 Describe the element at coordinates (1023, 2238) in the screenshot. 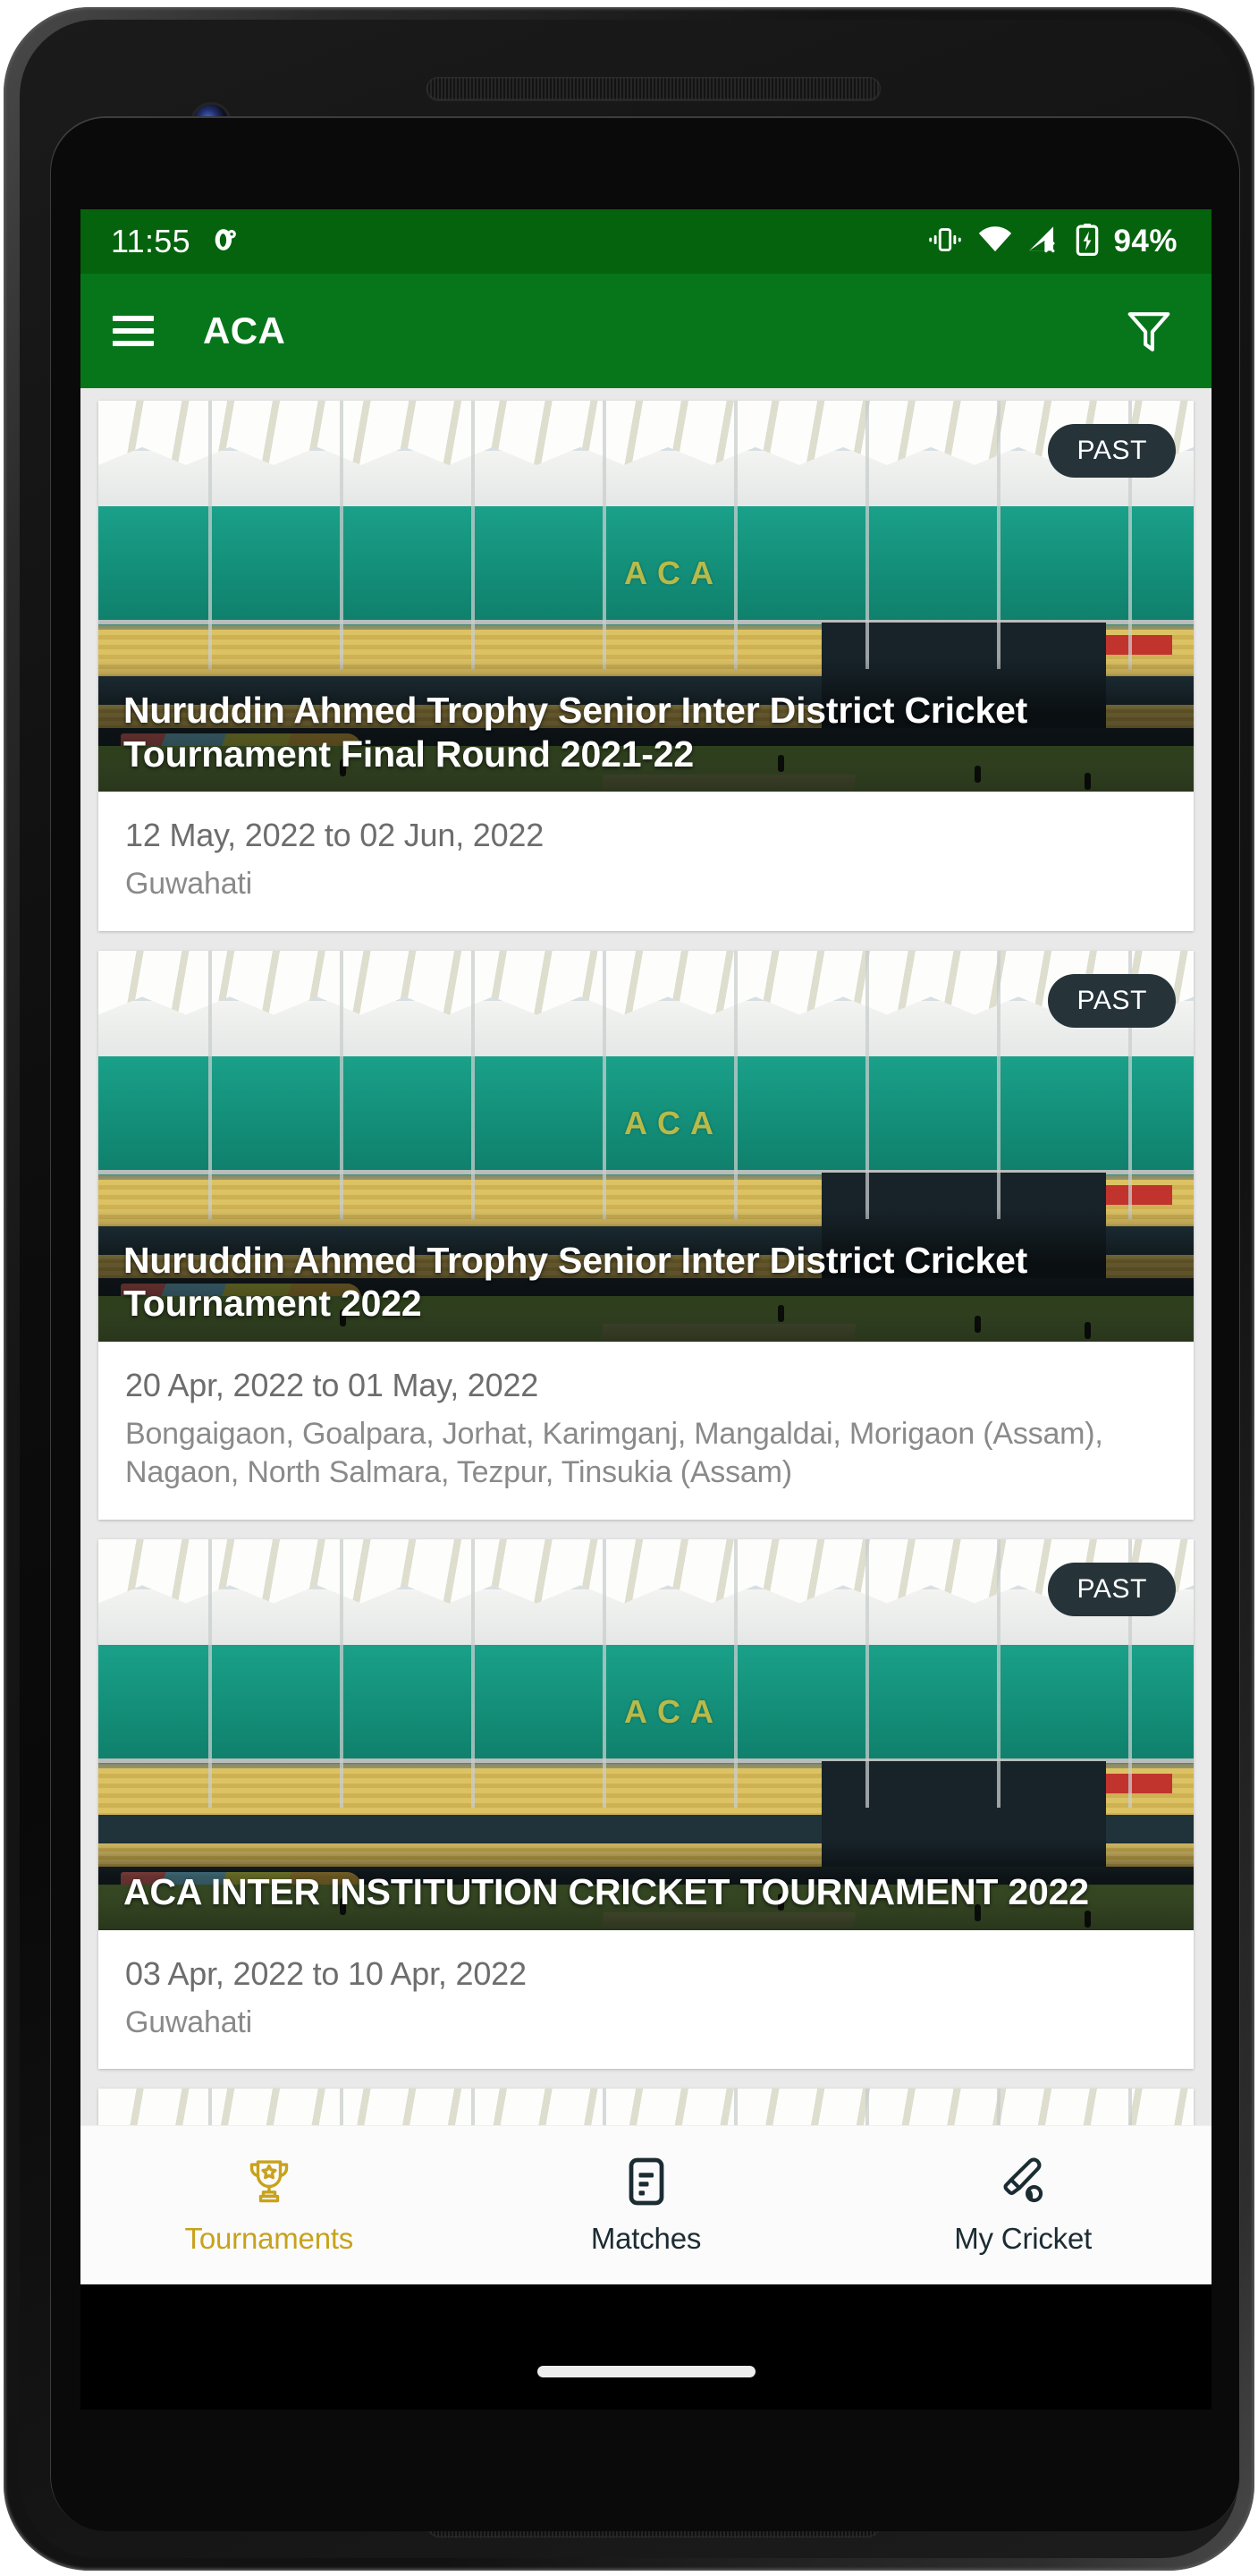

I see `nav-label-my-cricket: My Cricket` at that location.